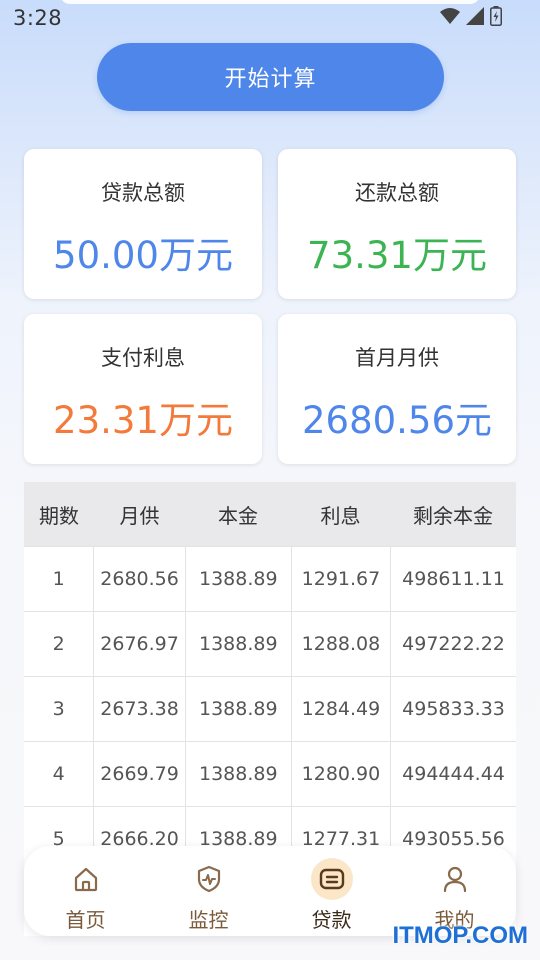  I want to click on table-header: 期数 月供 本金 利息 剩余本金, so click(270, 514).